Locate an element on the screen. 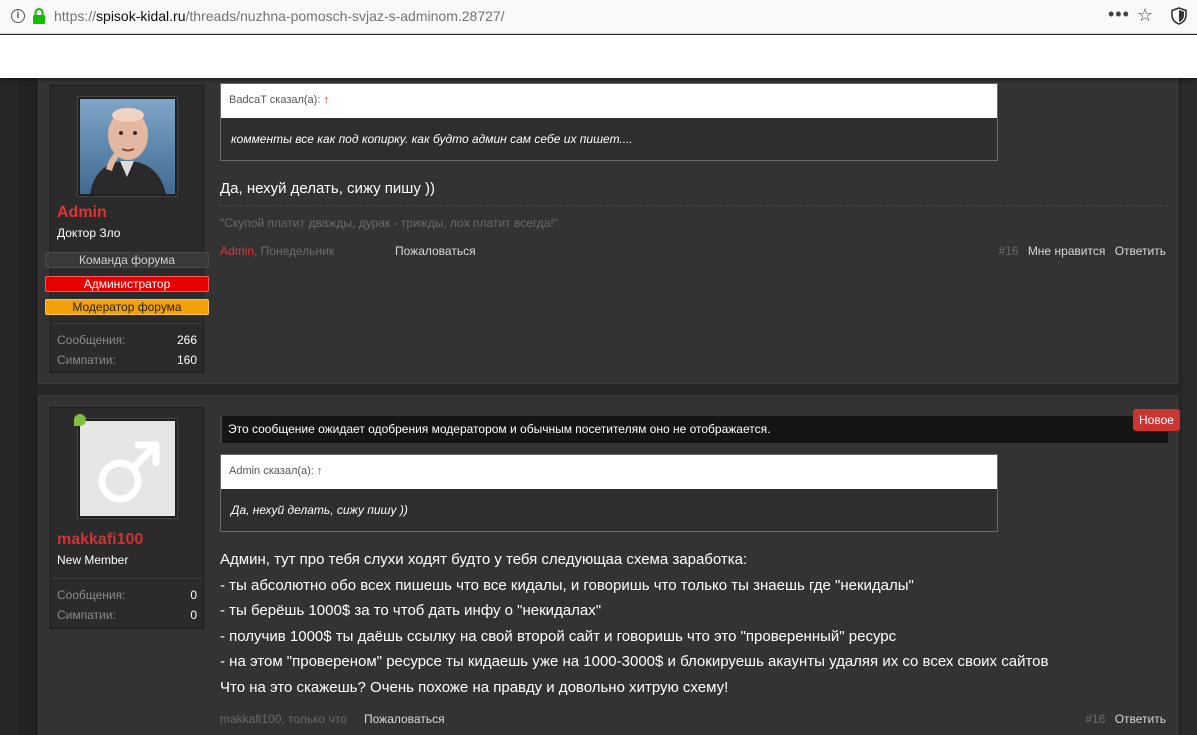 This screenshot has width=1197, height=735. post-meta: makkafi100, только что is located at coordinates (283, 719).